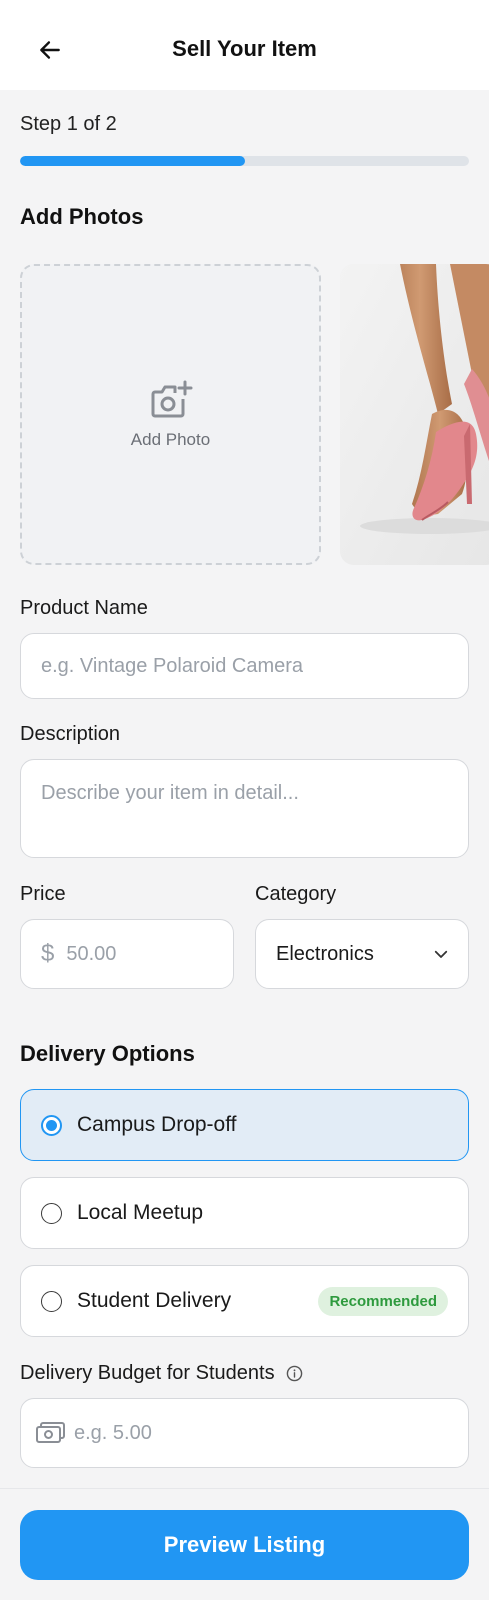  I want to click on delivery-budget-label-text: Delivery Budget for Students, so click(147, 1373).